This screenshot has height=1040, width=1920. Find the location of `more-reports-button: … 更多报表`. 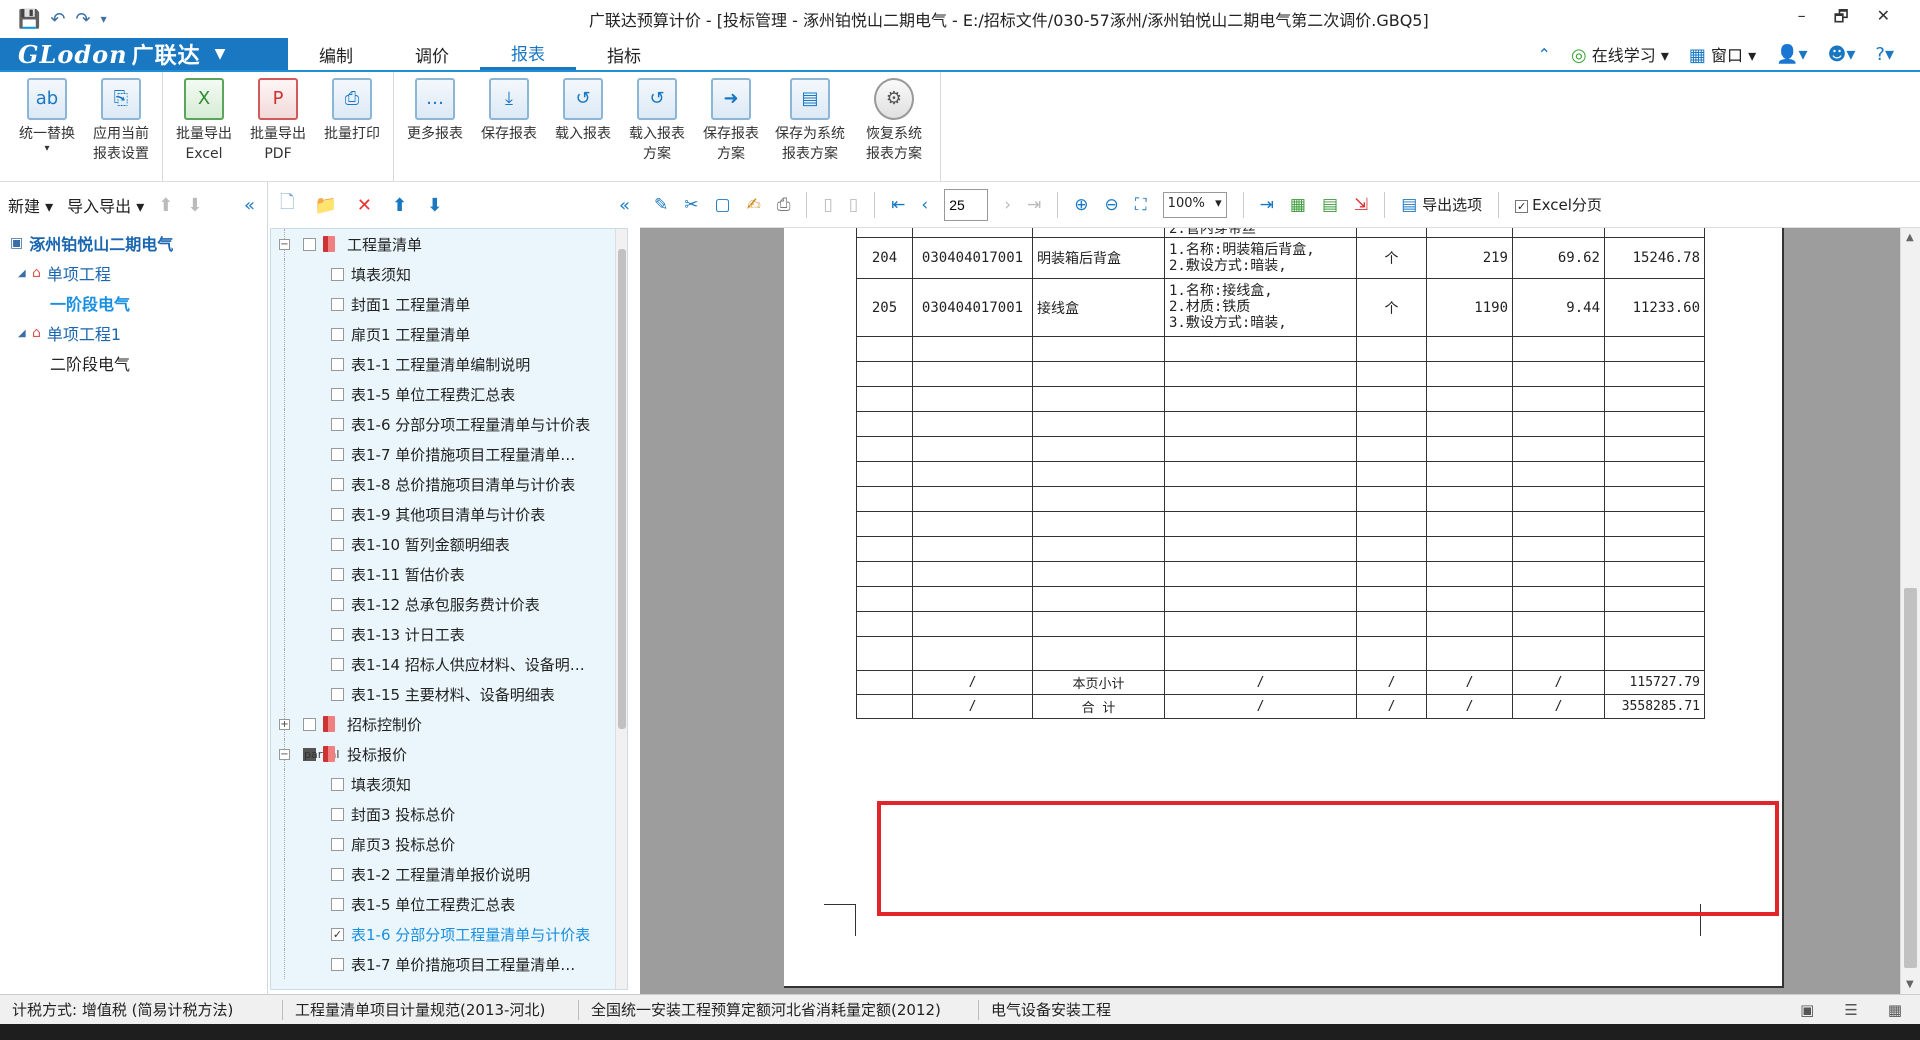

more-reports-button: … 更多报表 is located at coordinates (435, 129).